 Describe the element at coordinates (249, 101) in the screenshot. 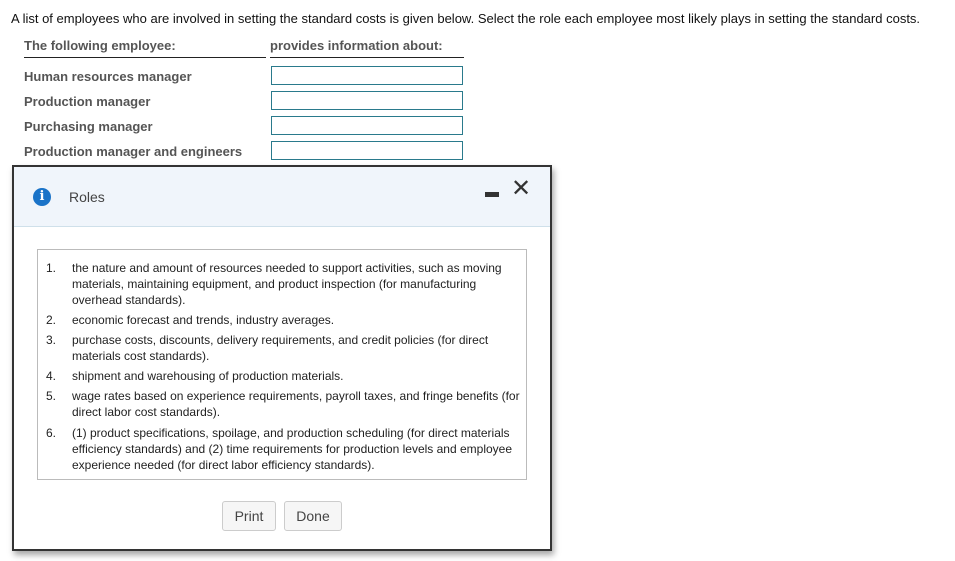

I see `table-row: Production manager` at that location.